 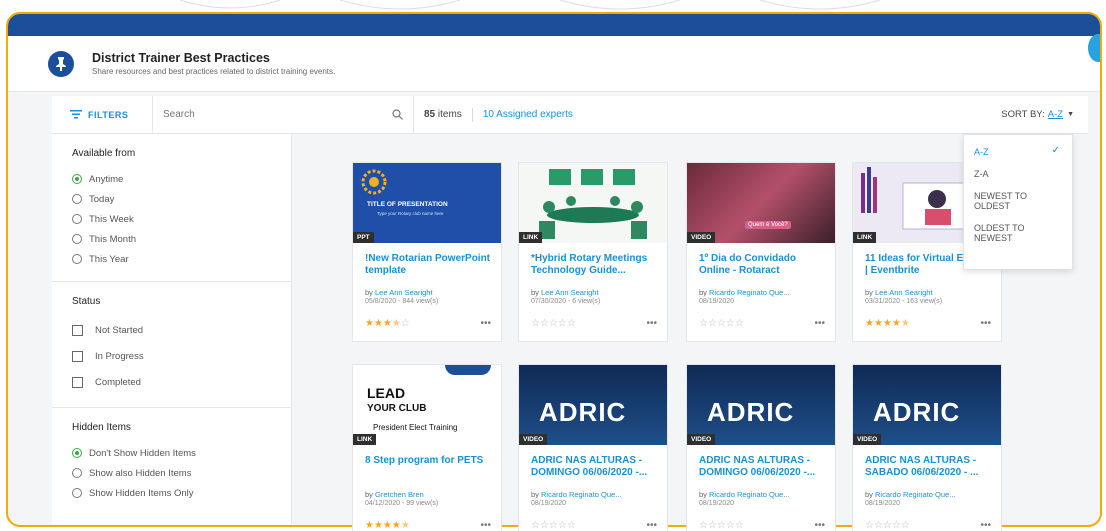 I want to click on search-icon, so click(x=397, y=114).